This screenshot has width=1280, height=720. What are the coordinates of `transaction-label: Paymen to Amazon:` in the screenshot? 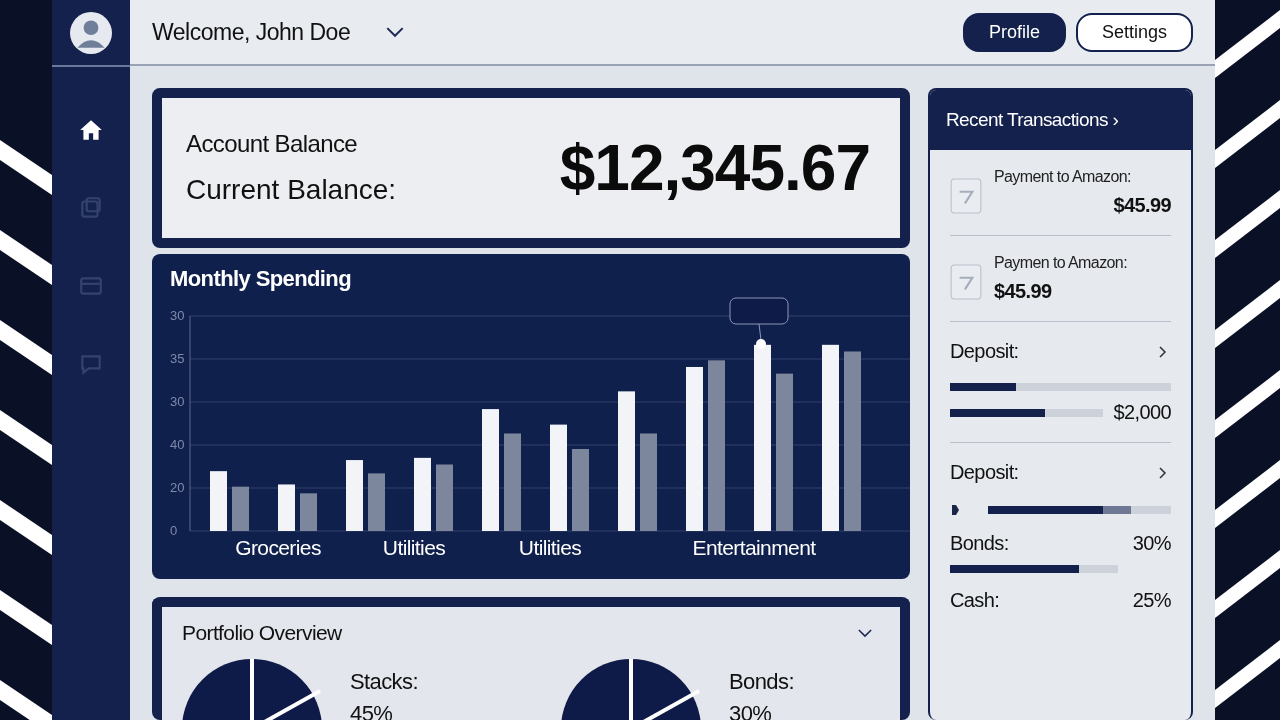 It's located at (1061, 263).